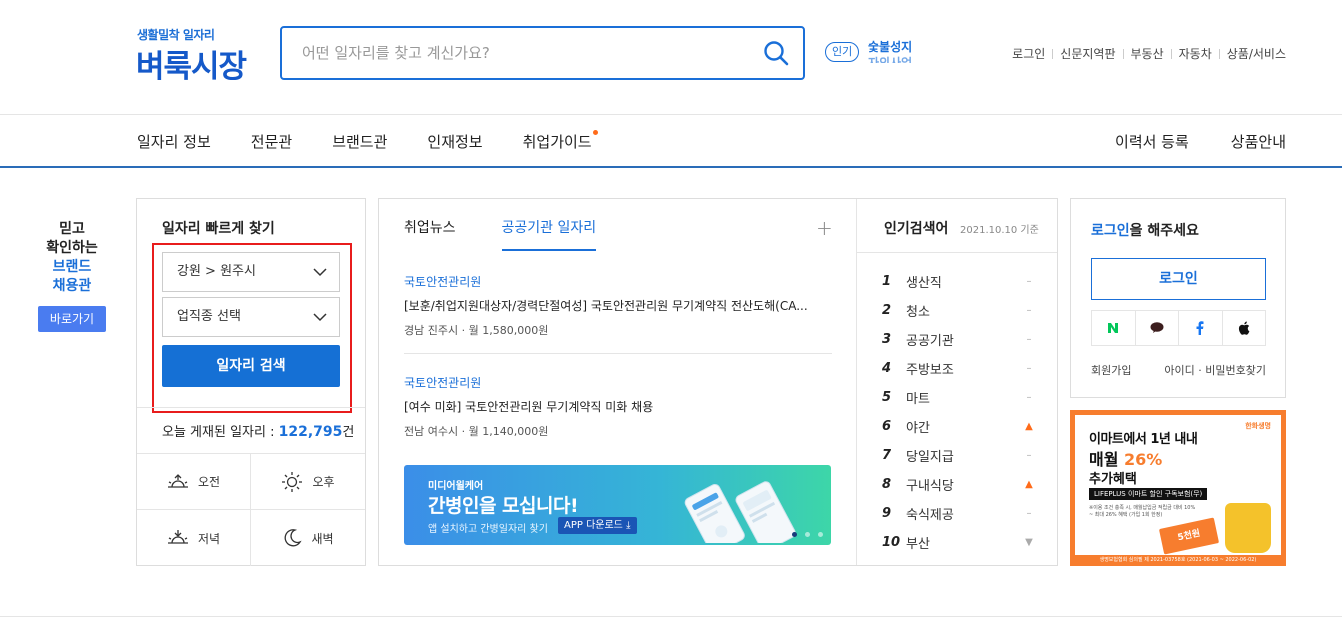 The width and height of the screenshot is (1342, 619). I want to click on job-search-button: 일자리 검색, so click(251, 366).